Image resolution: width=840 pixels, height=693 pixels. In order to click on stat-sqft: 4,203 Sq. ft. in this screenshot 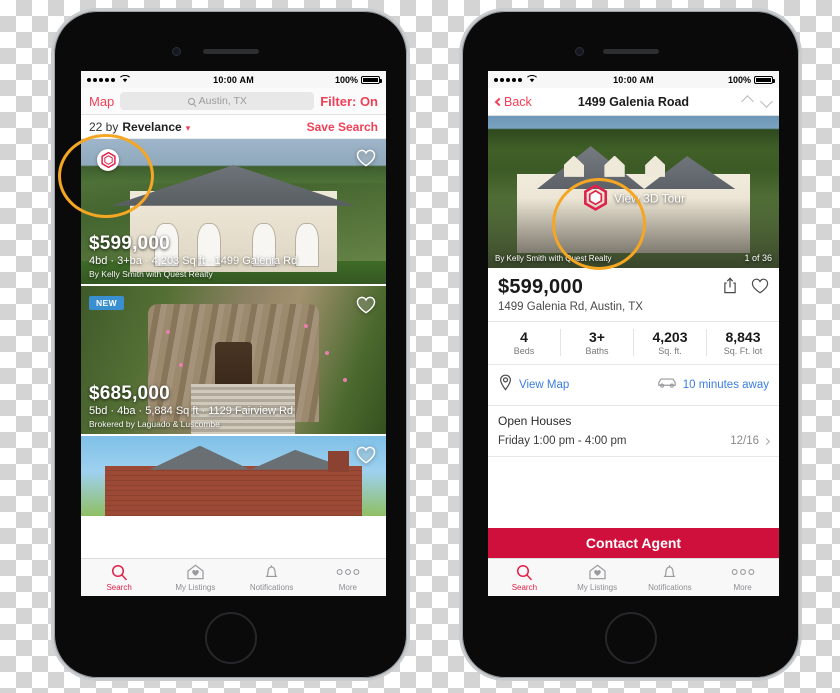, I will do `click(670, 342)`.